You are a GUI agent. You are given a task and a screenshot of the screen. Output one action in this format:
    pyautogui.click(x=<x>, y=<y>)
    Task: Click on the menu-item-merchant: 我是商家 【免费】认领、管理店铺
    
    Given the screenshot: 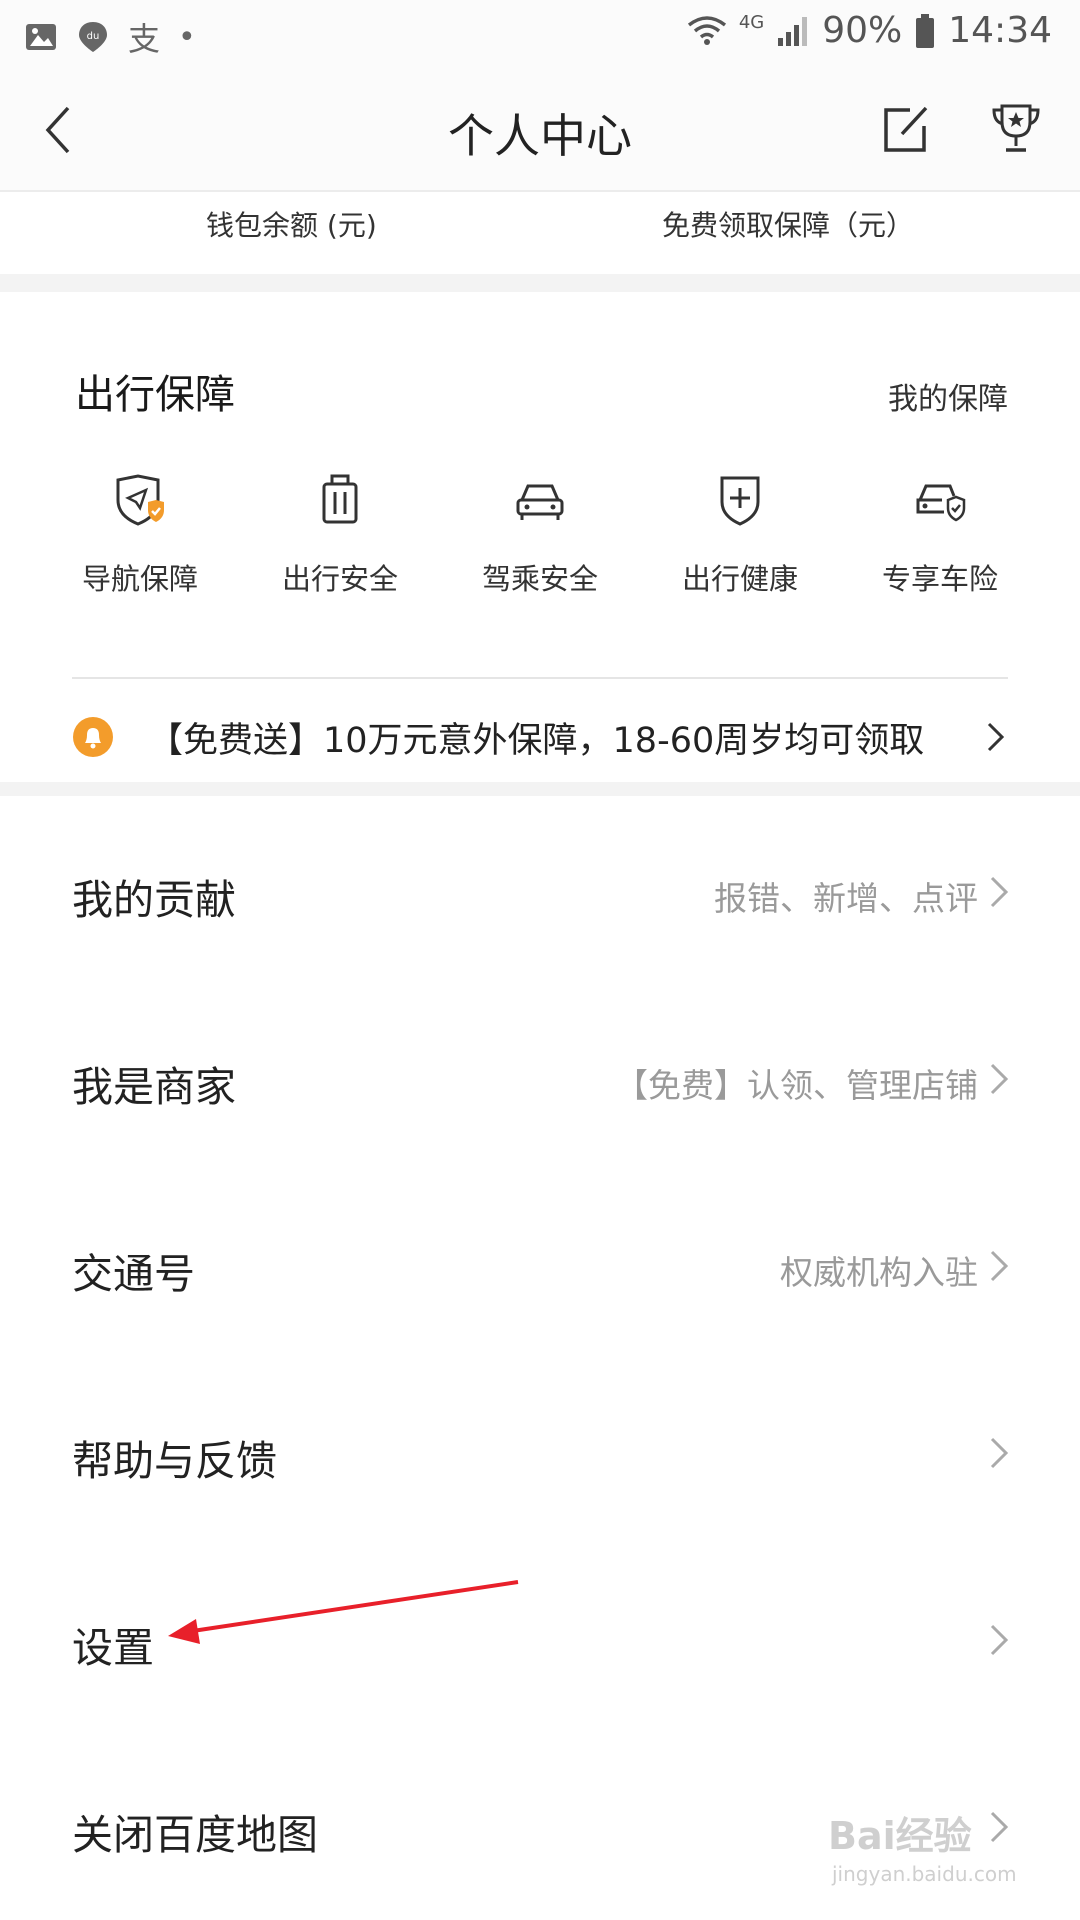 What is the action you would take?
    pyautogui.click(x=540, y=1076)
    